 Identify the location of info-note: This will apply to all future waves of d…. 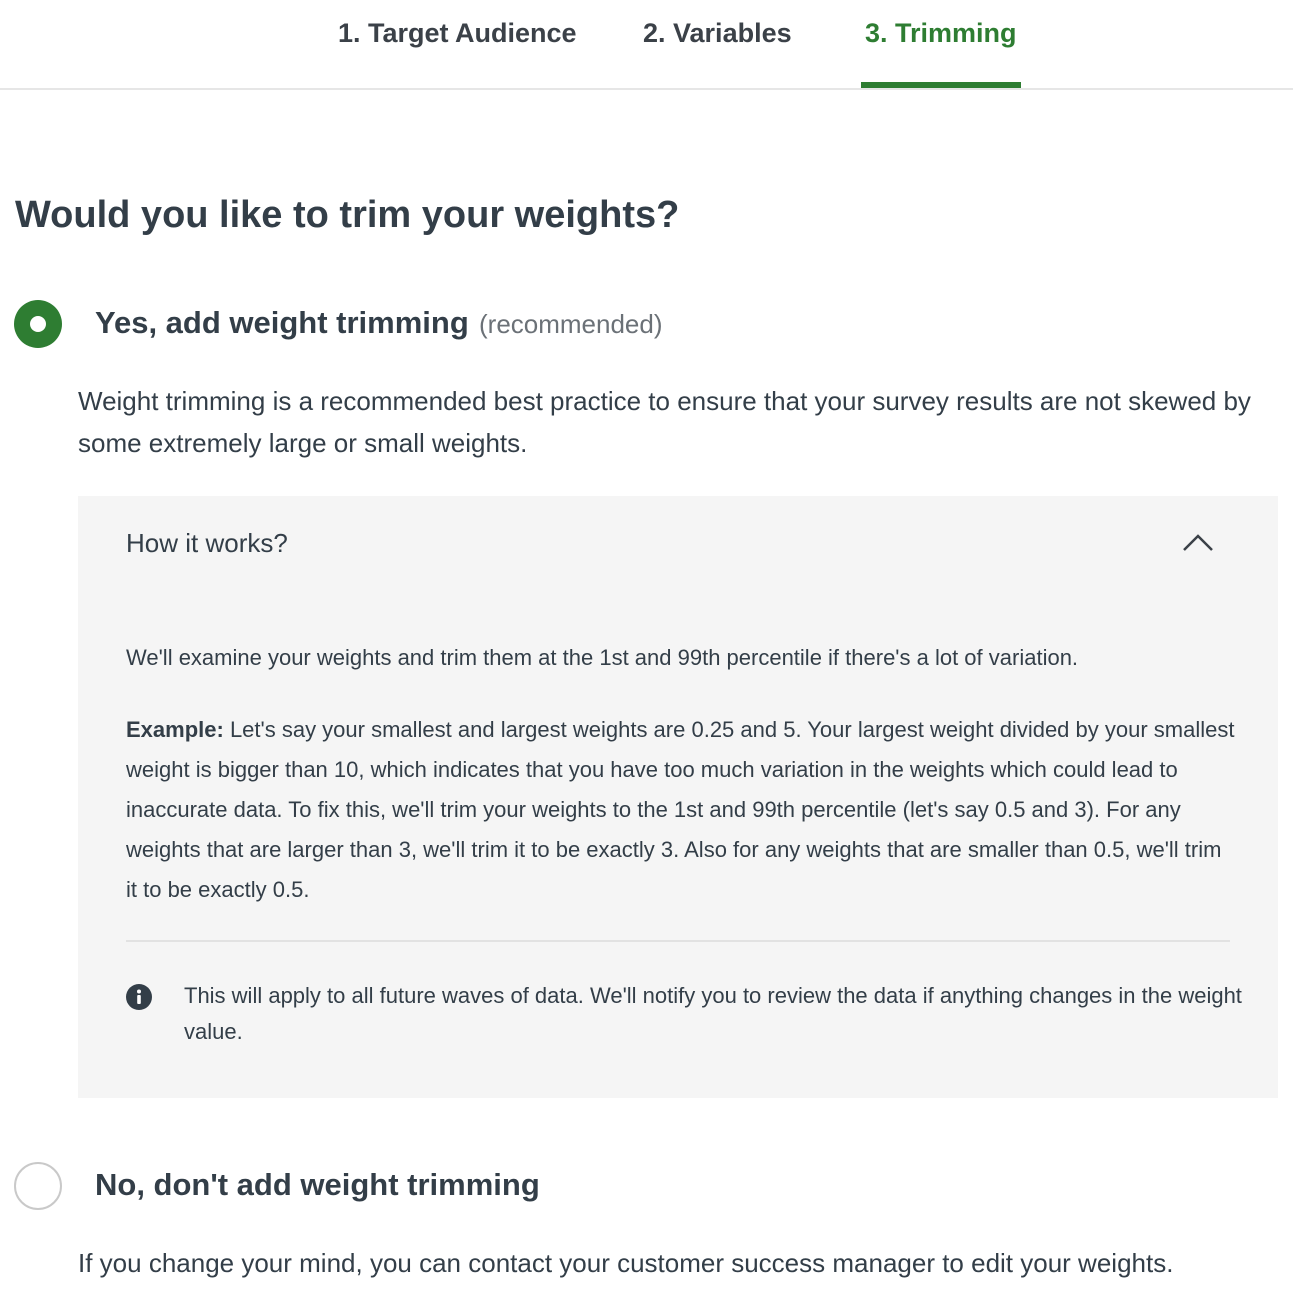
(713, 1013).